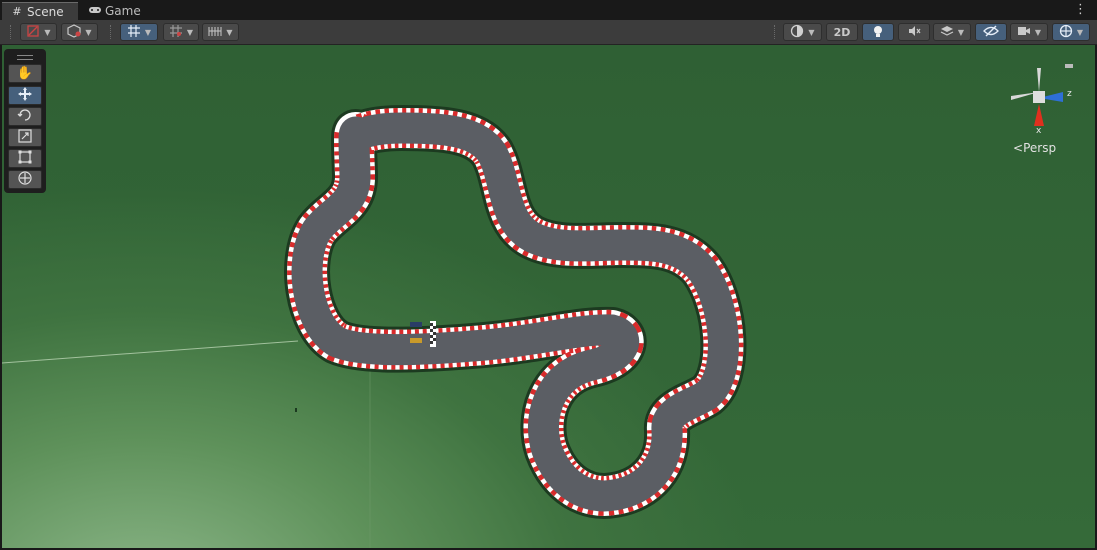 The height and width of the screenshot is (550, 1097). I want to click on effects-dropdown: ▼, so click(952, 32).